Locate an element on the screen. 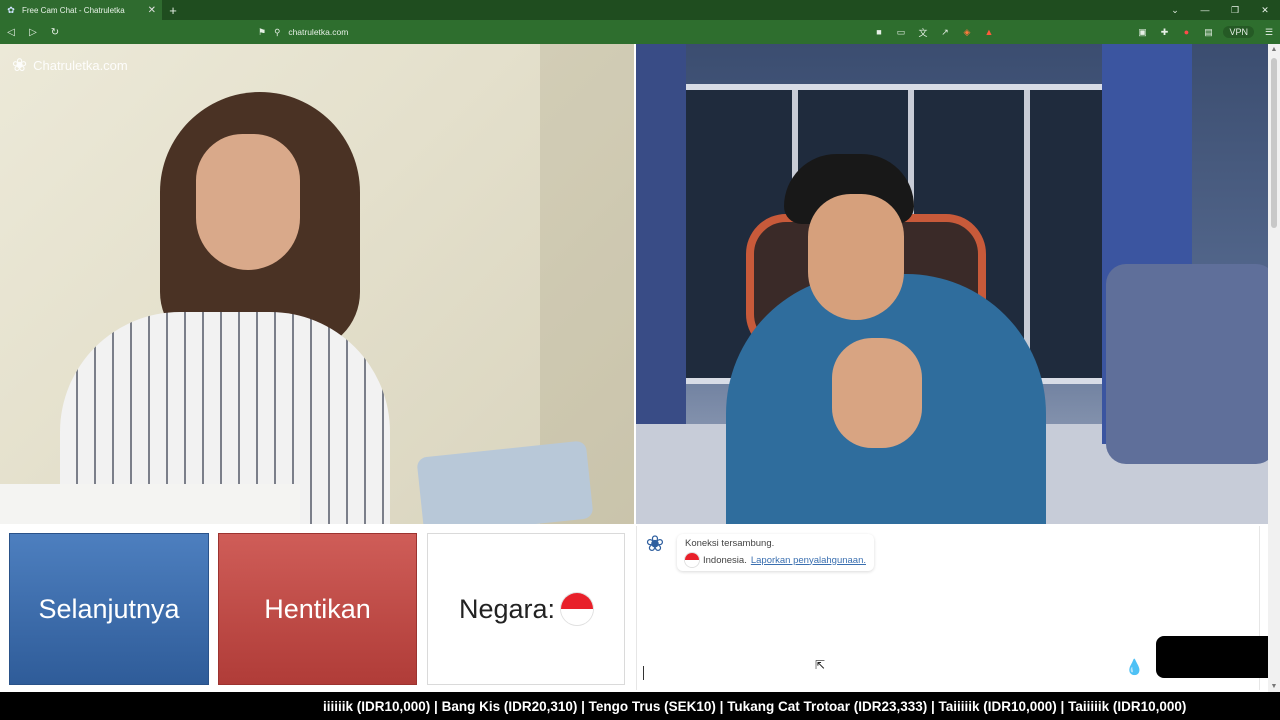 This screenshot has height=720, width=1280. text-caret is located at coordinates (643, 673).